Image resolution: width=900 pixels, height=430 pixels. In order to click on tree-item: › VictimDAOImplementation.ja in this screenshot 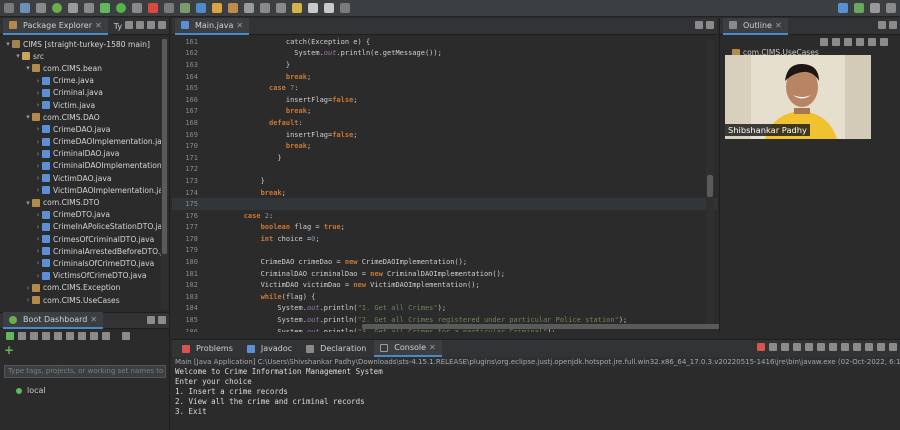, I will do `click(84, 190)`.